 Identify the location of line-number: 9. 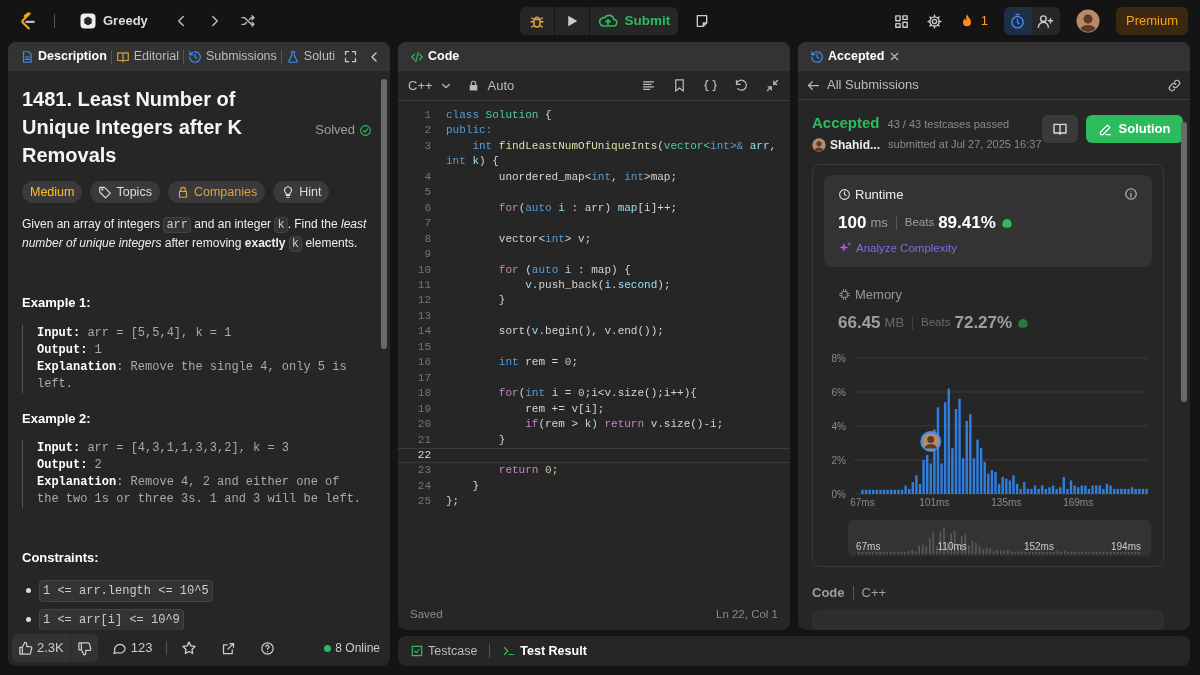
(427, 255).